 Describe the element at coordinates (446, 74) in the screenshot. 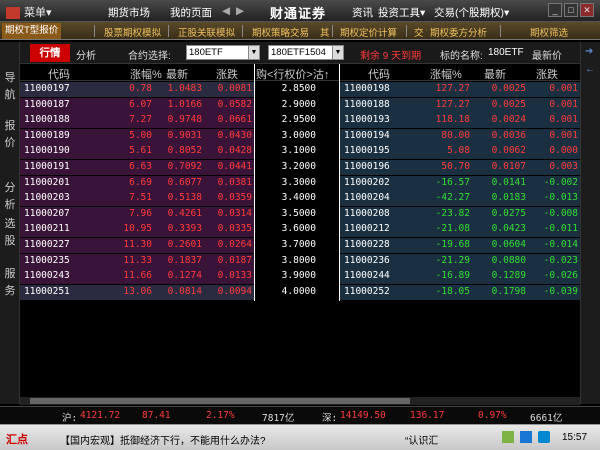

I see `header-change-put: 涨幅%` at that location.